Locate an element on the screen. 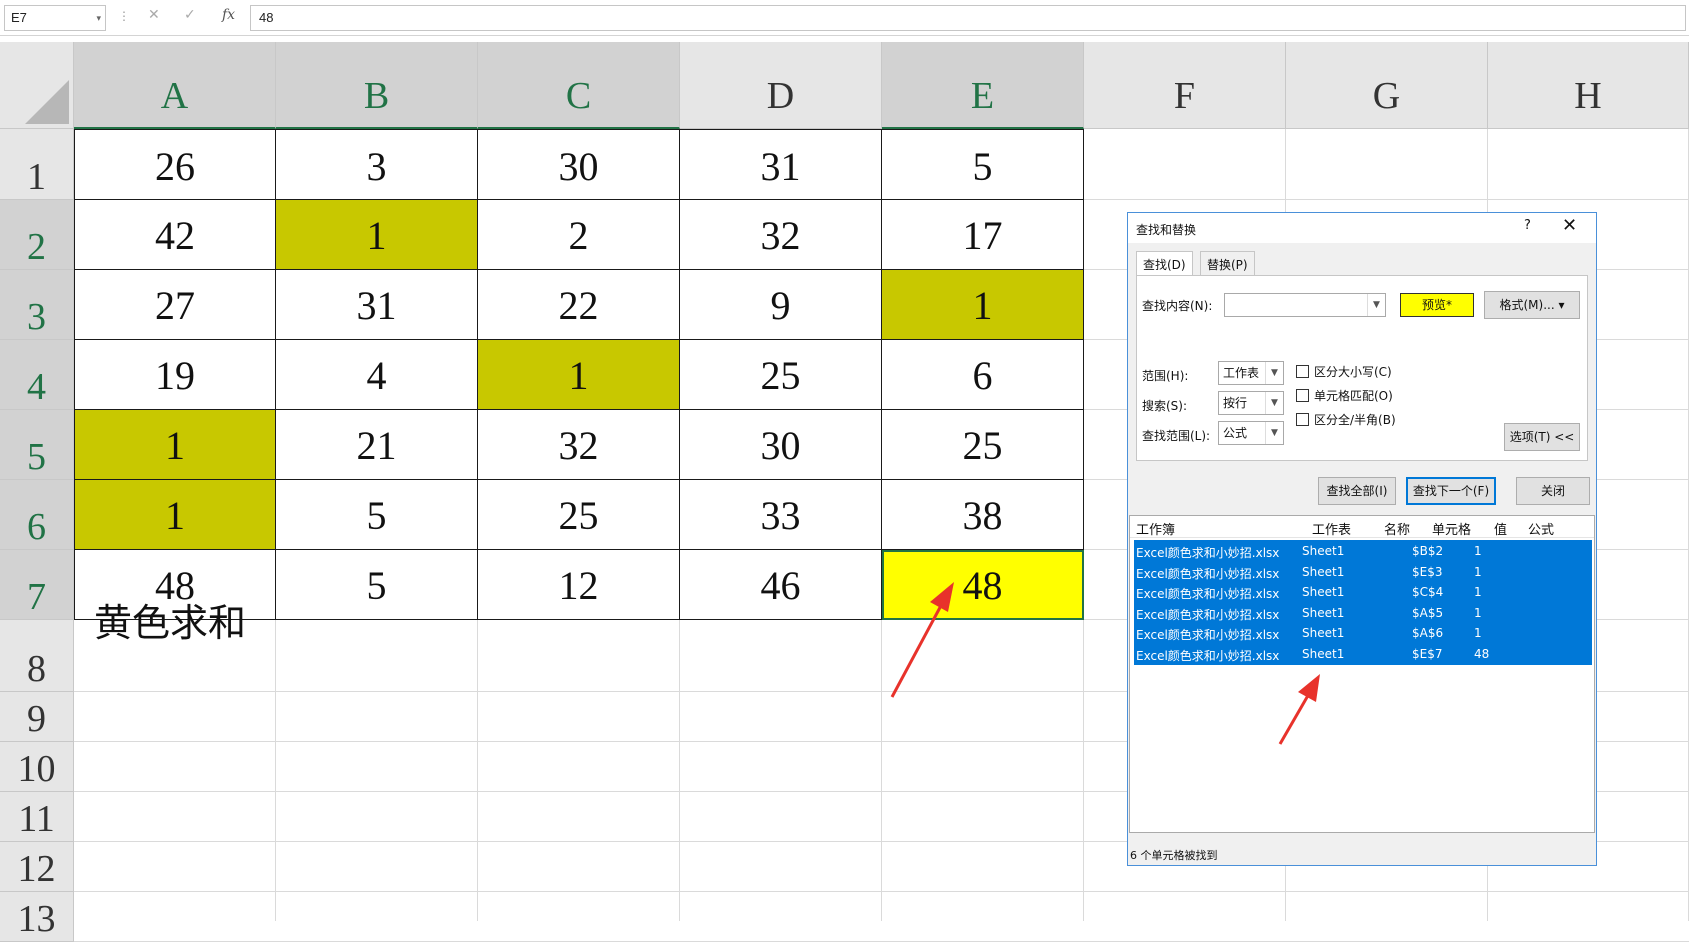 This screenshot has width=1689, height=942. column-header-h: H is located at coordinates (1588, 85).